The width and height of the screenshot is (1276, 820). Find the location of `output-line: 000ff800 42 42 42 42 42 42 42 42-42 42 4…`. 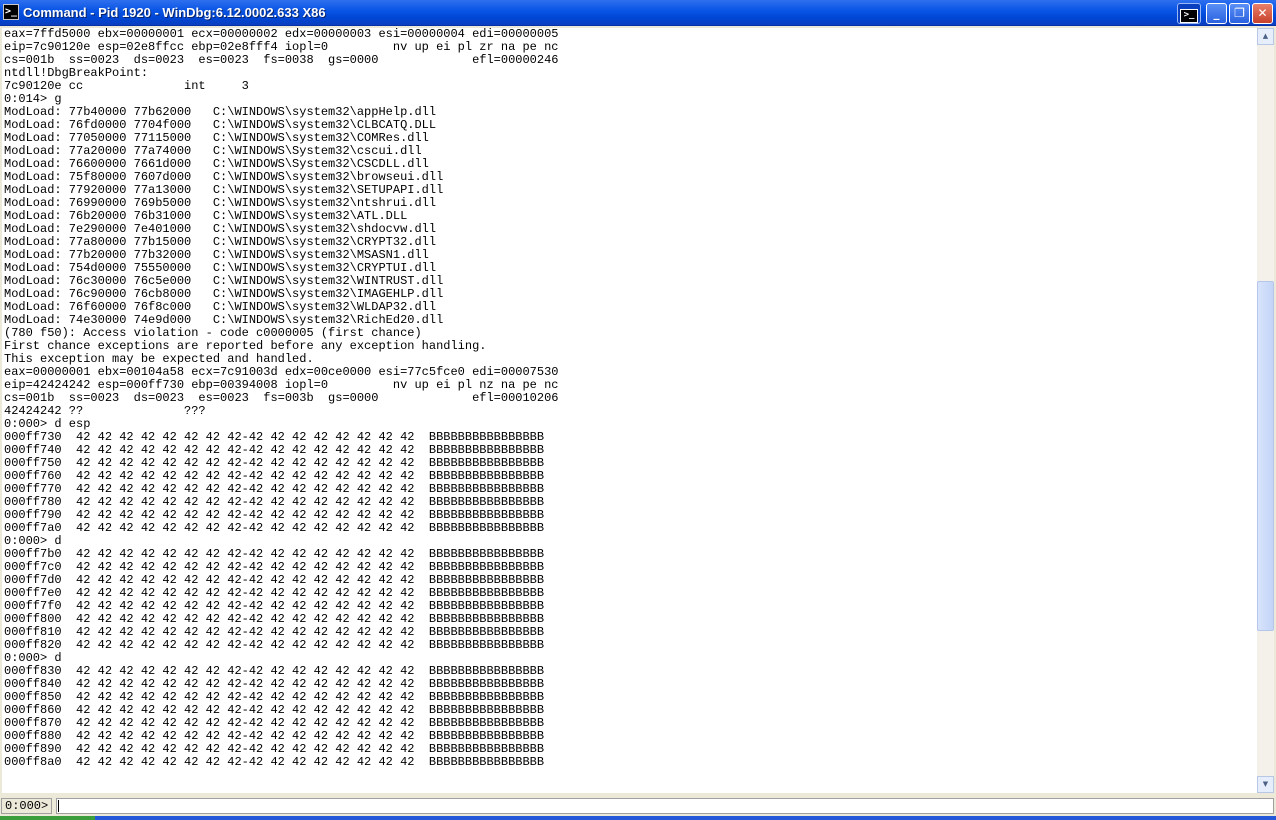

output-line: 000ff800 42 42 42 42 42 42 42 42-42 42 4… is located at coordinates (274, 619).